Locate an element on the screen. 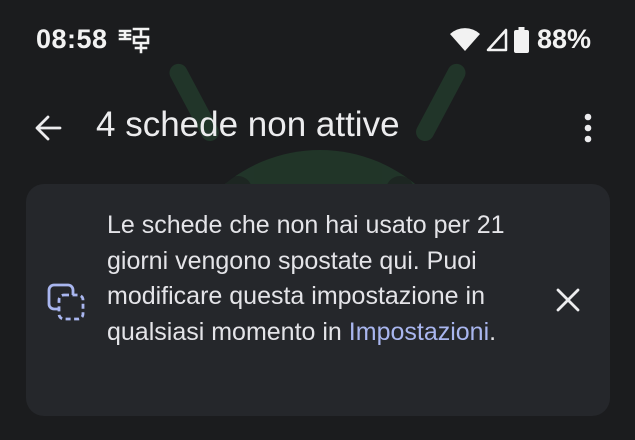 This screenshot has width=635, height=440. app-bar: 4 schede non attive is located at coordinates (317, 126).